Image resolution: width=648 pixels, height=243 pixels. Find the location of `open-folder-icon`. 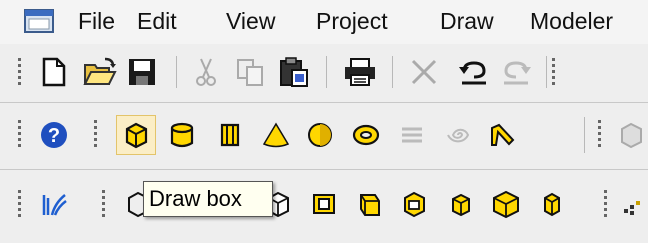

open-folder-icon is located at coordinates (100, 71).